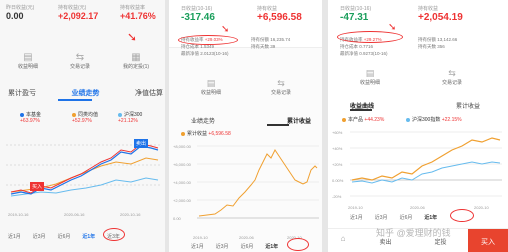 Image resolution: width=508 pixels, height=252 pixels. Describe the element at coordinates (427, 39) in the screenshot. I see `stat-label: 持有份额` at that location.